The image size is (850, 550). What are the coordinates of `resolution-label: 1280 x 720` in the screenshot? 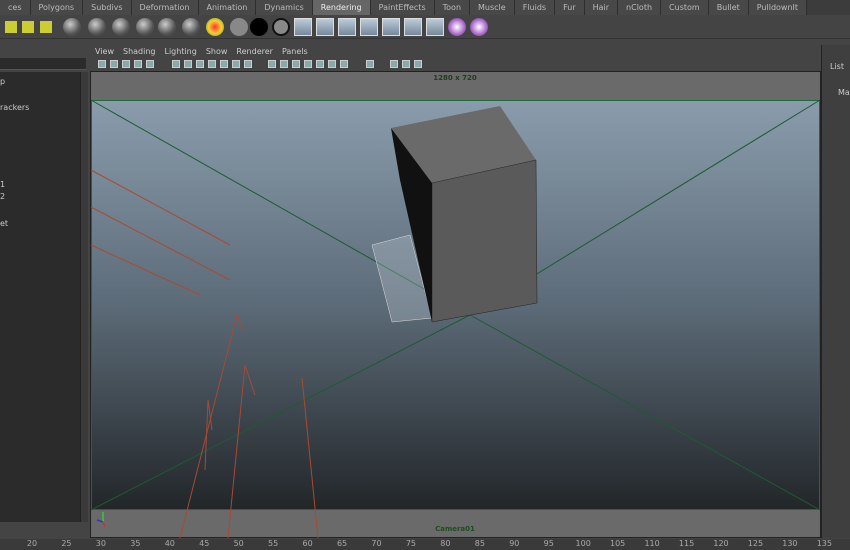 It's located at (455, 78).